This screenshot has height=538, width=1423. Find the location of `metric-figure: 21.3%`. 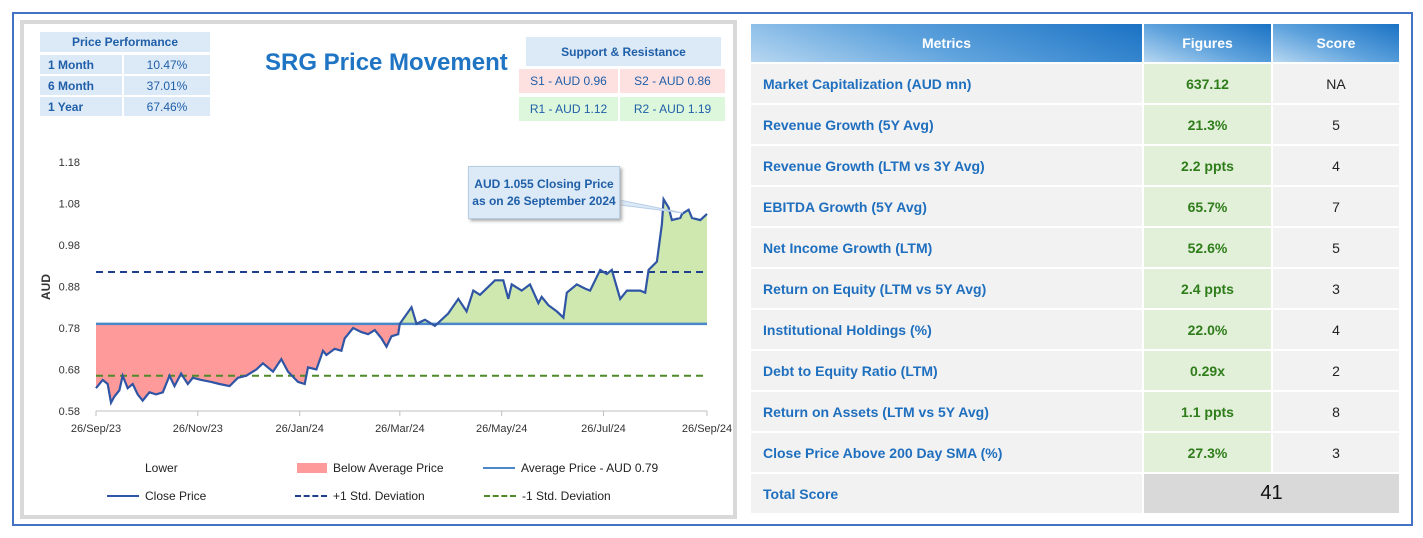

metric-figure: 21.3% is located at coordinates (1208, 125).